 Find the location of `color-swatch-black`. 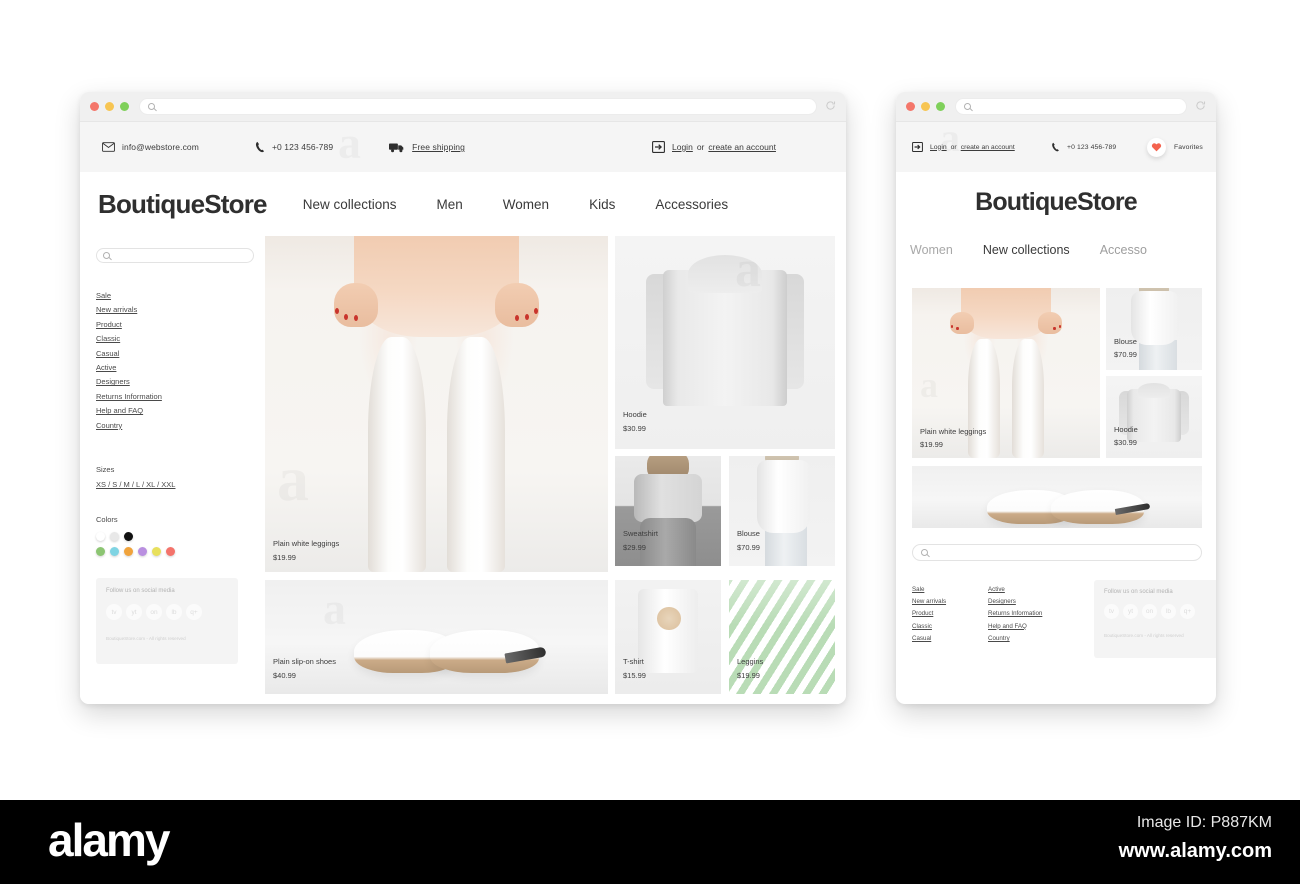

color-swatch-black is located at coordinates (128, 537).